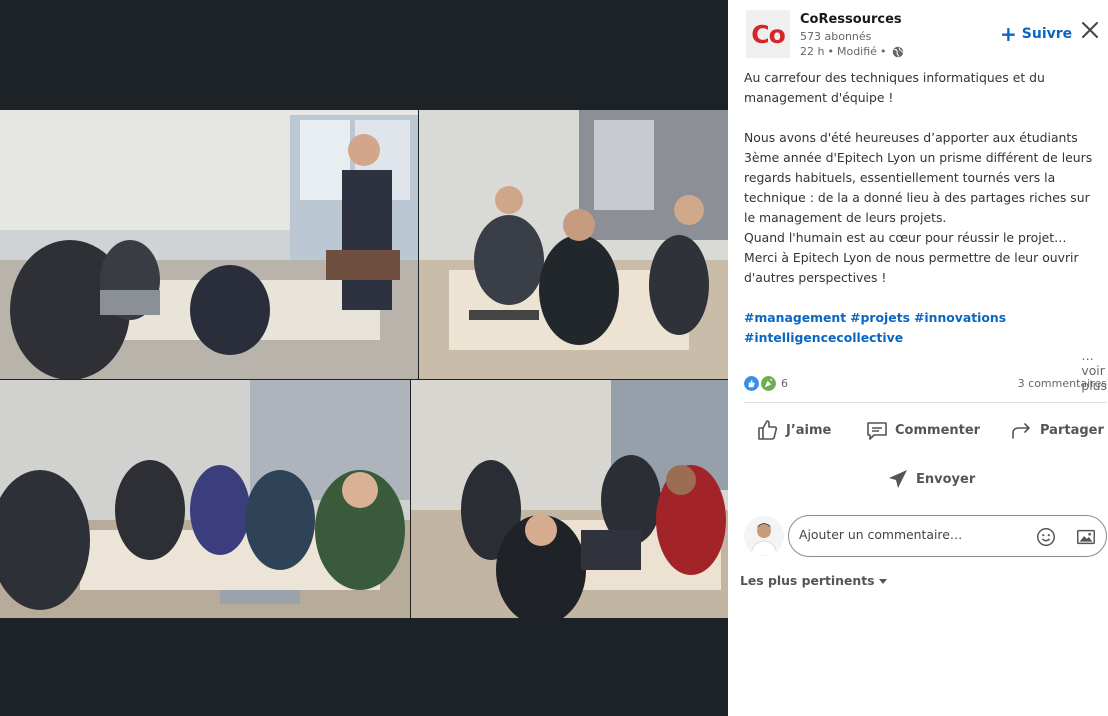  I want to click on author-name: CoRessources, so click(851, 19).